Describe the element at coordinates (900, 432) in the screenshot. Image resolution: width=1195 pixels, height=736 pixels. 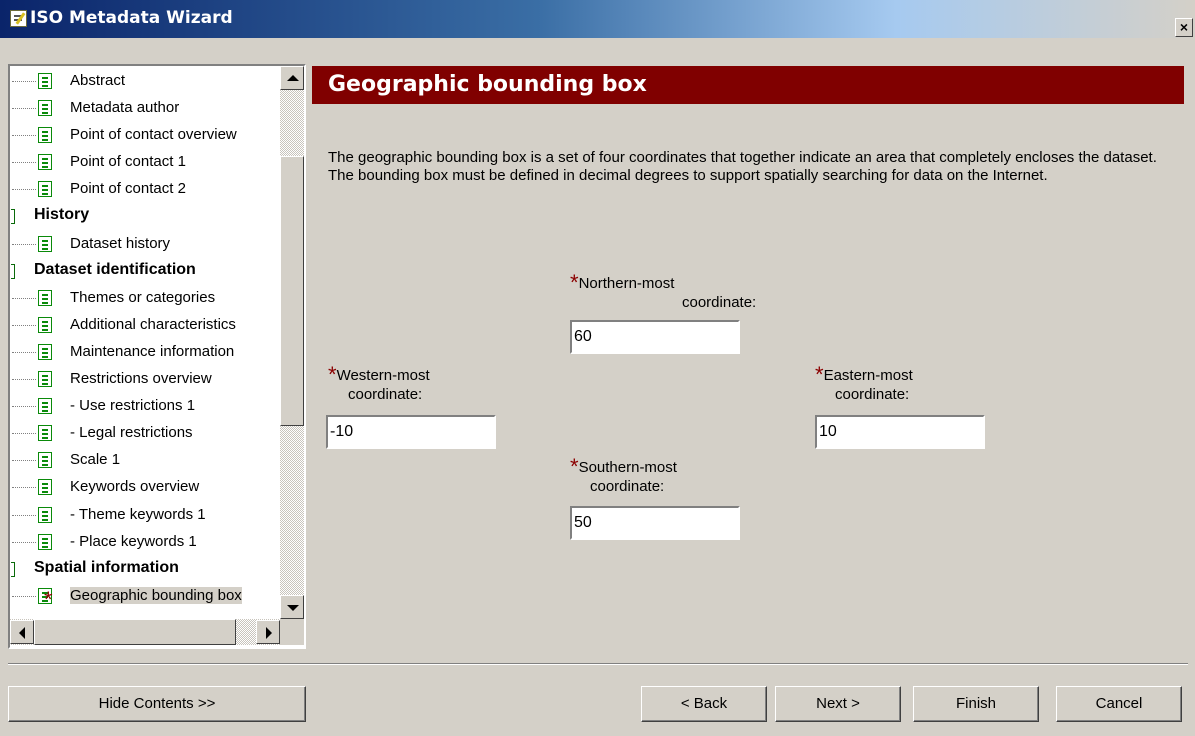
I see `east-coordinate-input` at that location.